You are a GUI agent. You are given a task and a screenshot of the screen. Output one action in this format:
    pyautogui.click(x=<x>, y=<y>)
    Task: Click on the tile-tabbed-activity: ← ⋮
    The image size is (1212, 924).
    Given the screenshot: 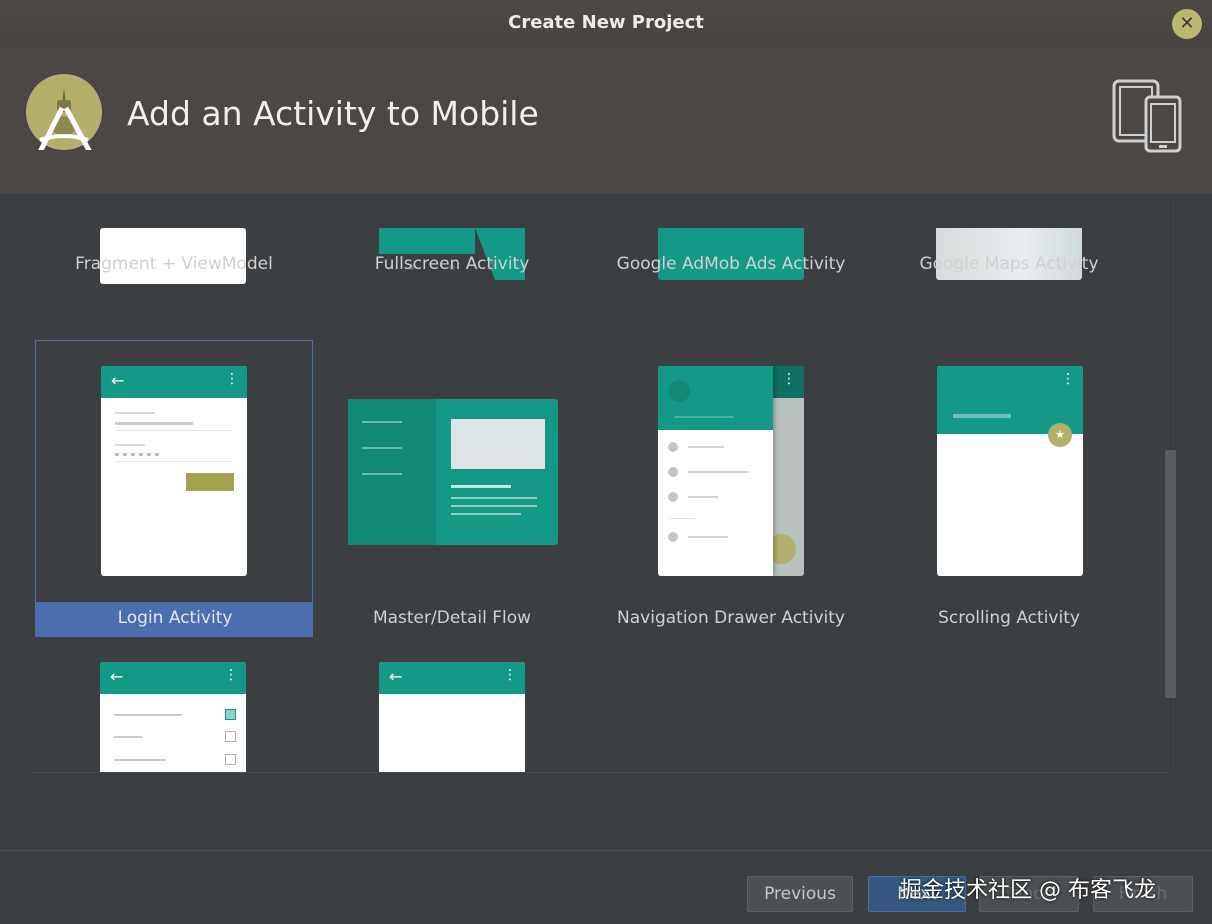 What is the action you would take?
    pyautogui.click(x=452, y=704)
    